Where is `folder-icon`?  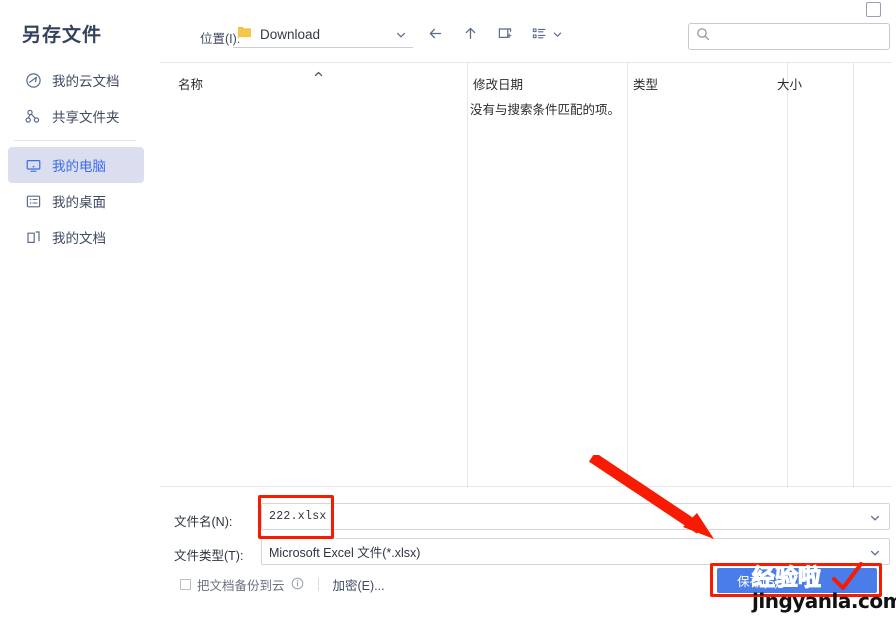
folder-icon is located at coordinates (244, 34).